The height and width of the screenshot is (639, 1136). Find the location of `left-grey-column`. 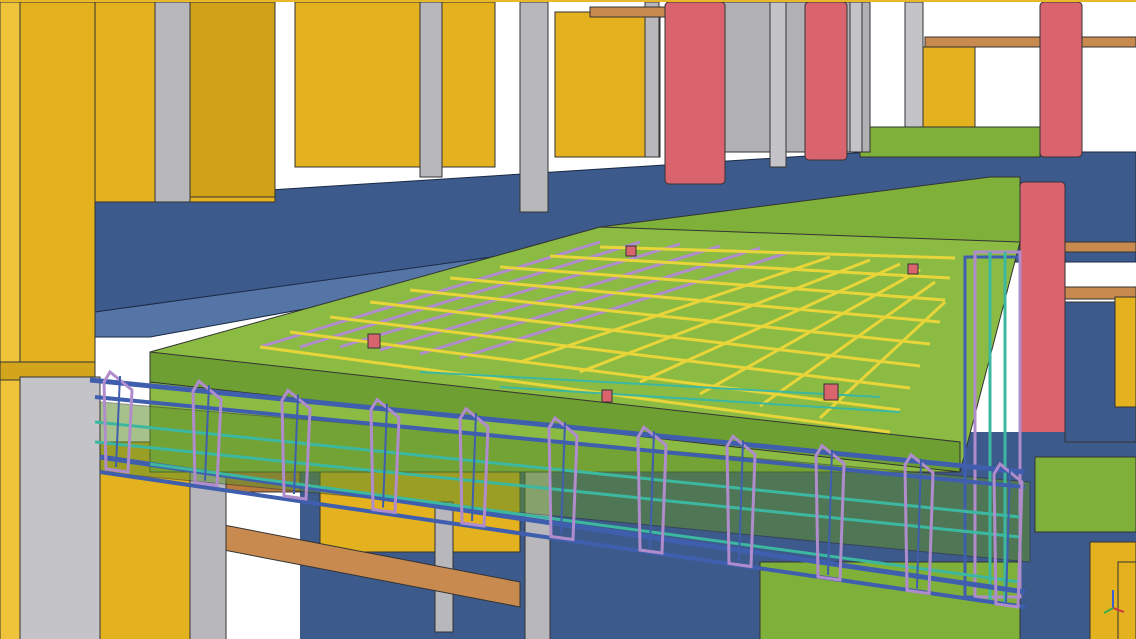

left-grey-column is located at coordinates (60, 507).